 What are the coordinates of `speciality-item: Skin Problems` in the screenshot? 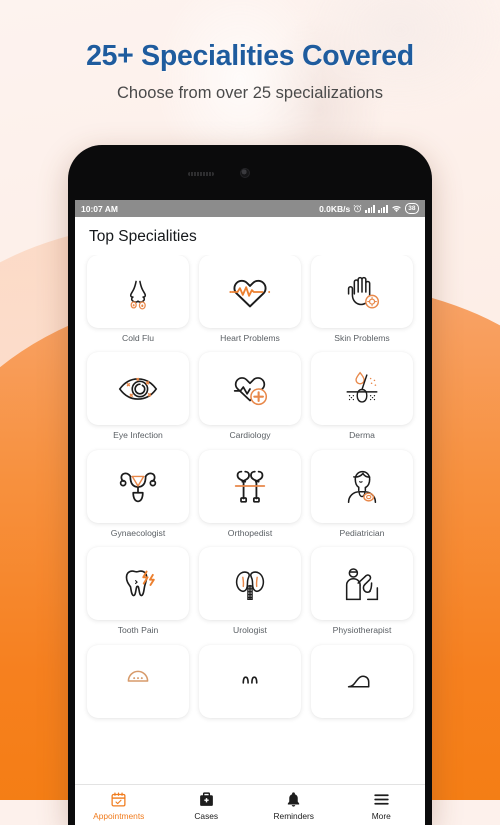 It's located at (362, 299).